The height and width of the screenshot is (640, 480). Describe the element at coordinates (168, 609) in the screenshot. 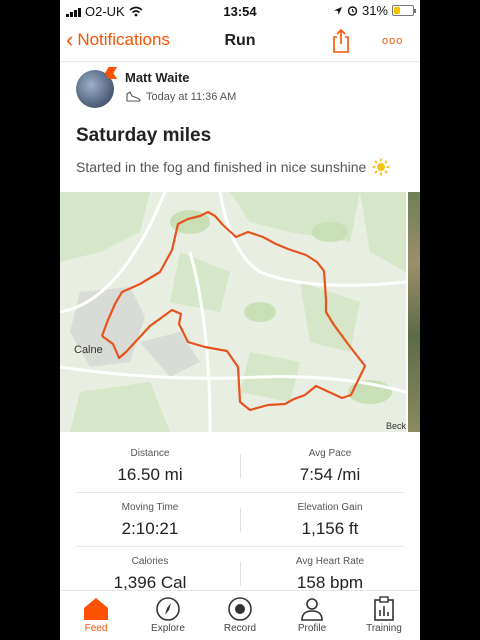

I see `compass-icon` at that location.